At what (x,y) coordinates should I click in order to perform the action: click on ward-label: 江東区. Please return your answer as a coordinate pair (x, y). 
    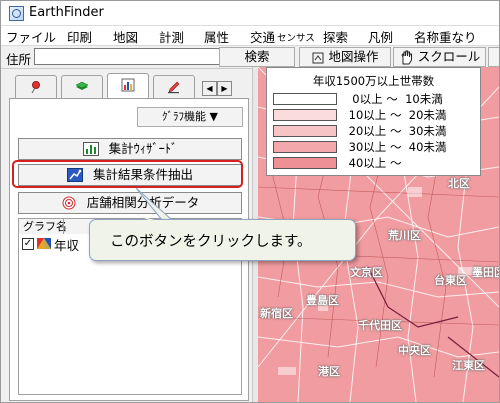
    Looking at the image, I should click on (468, 365).